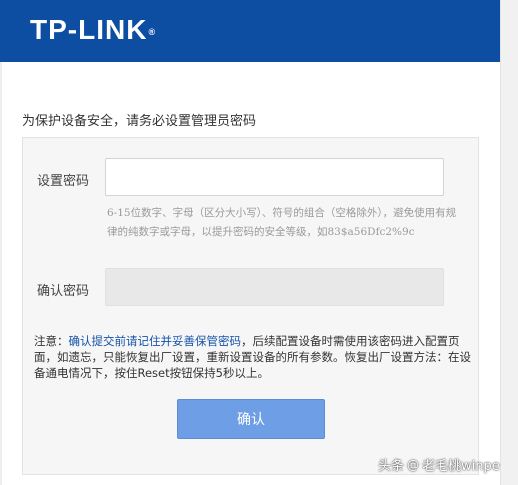 The image size is (518, 485). I want to click on watermark-author: 老毛桃winpe, so click(461, 466).